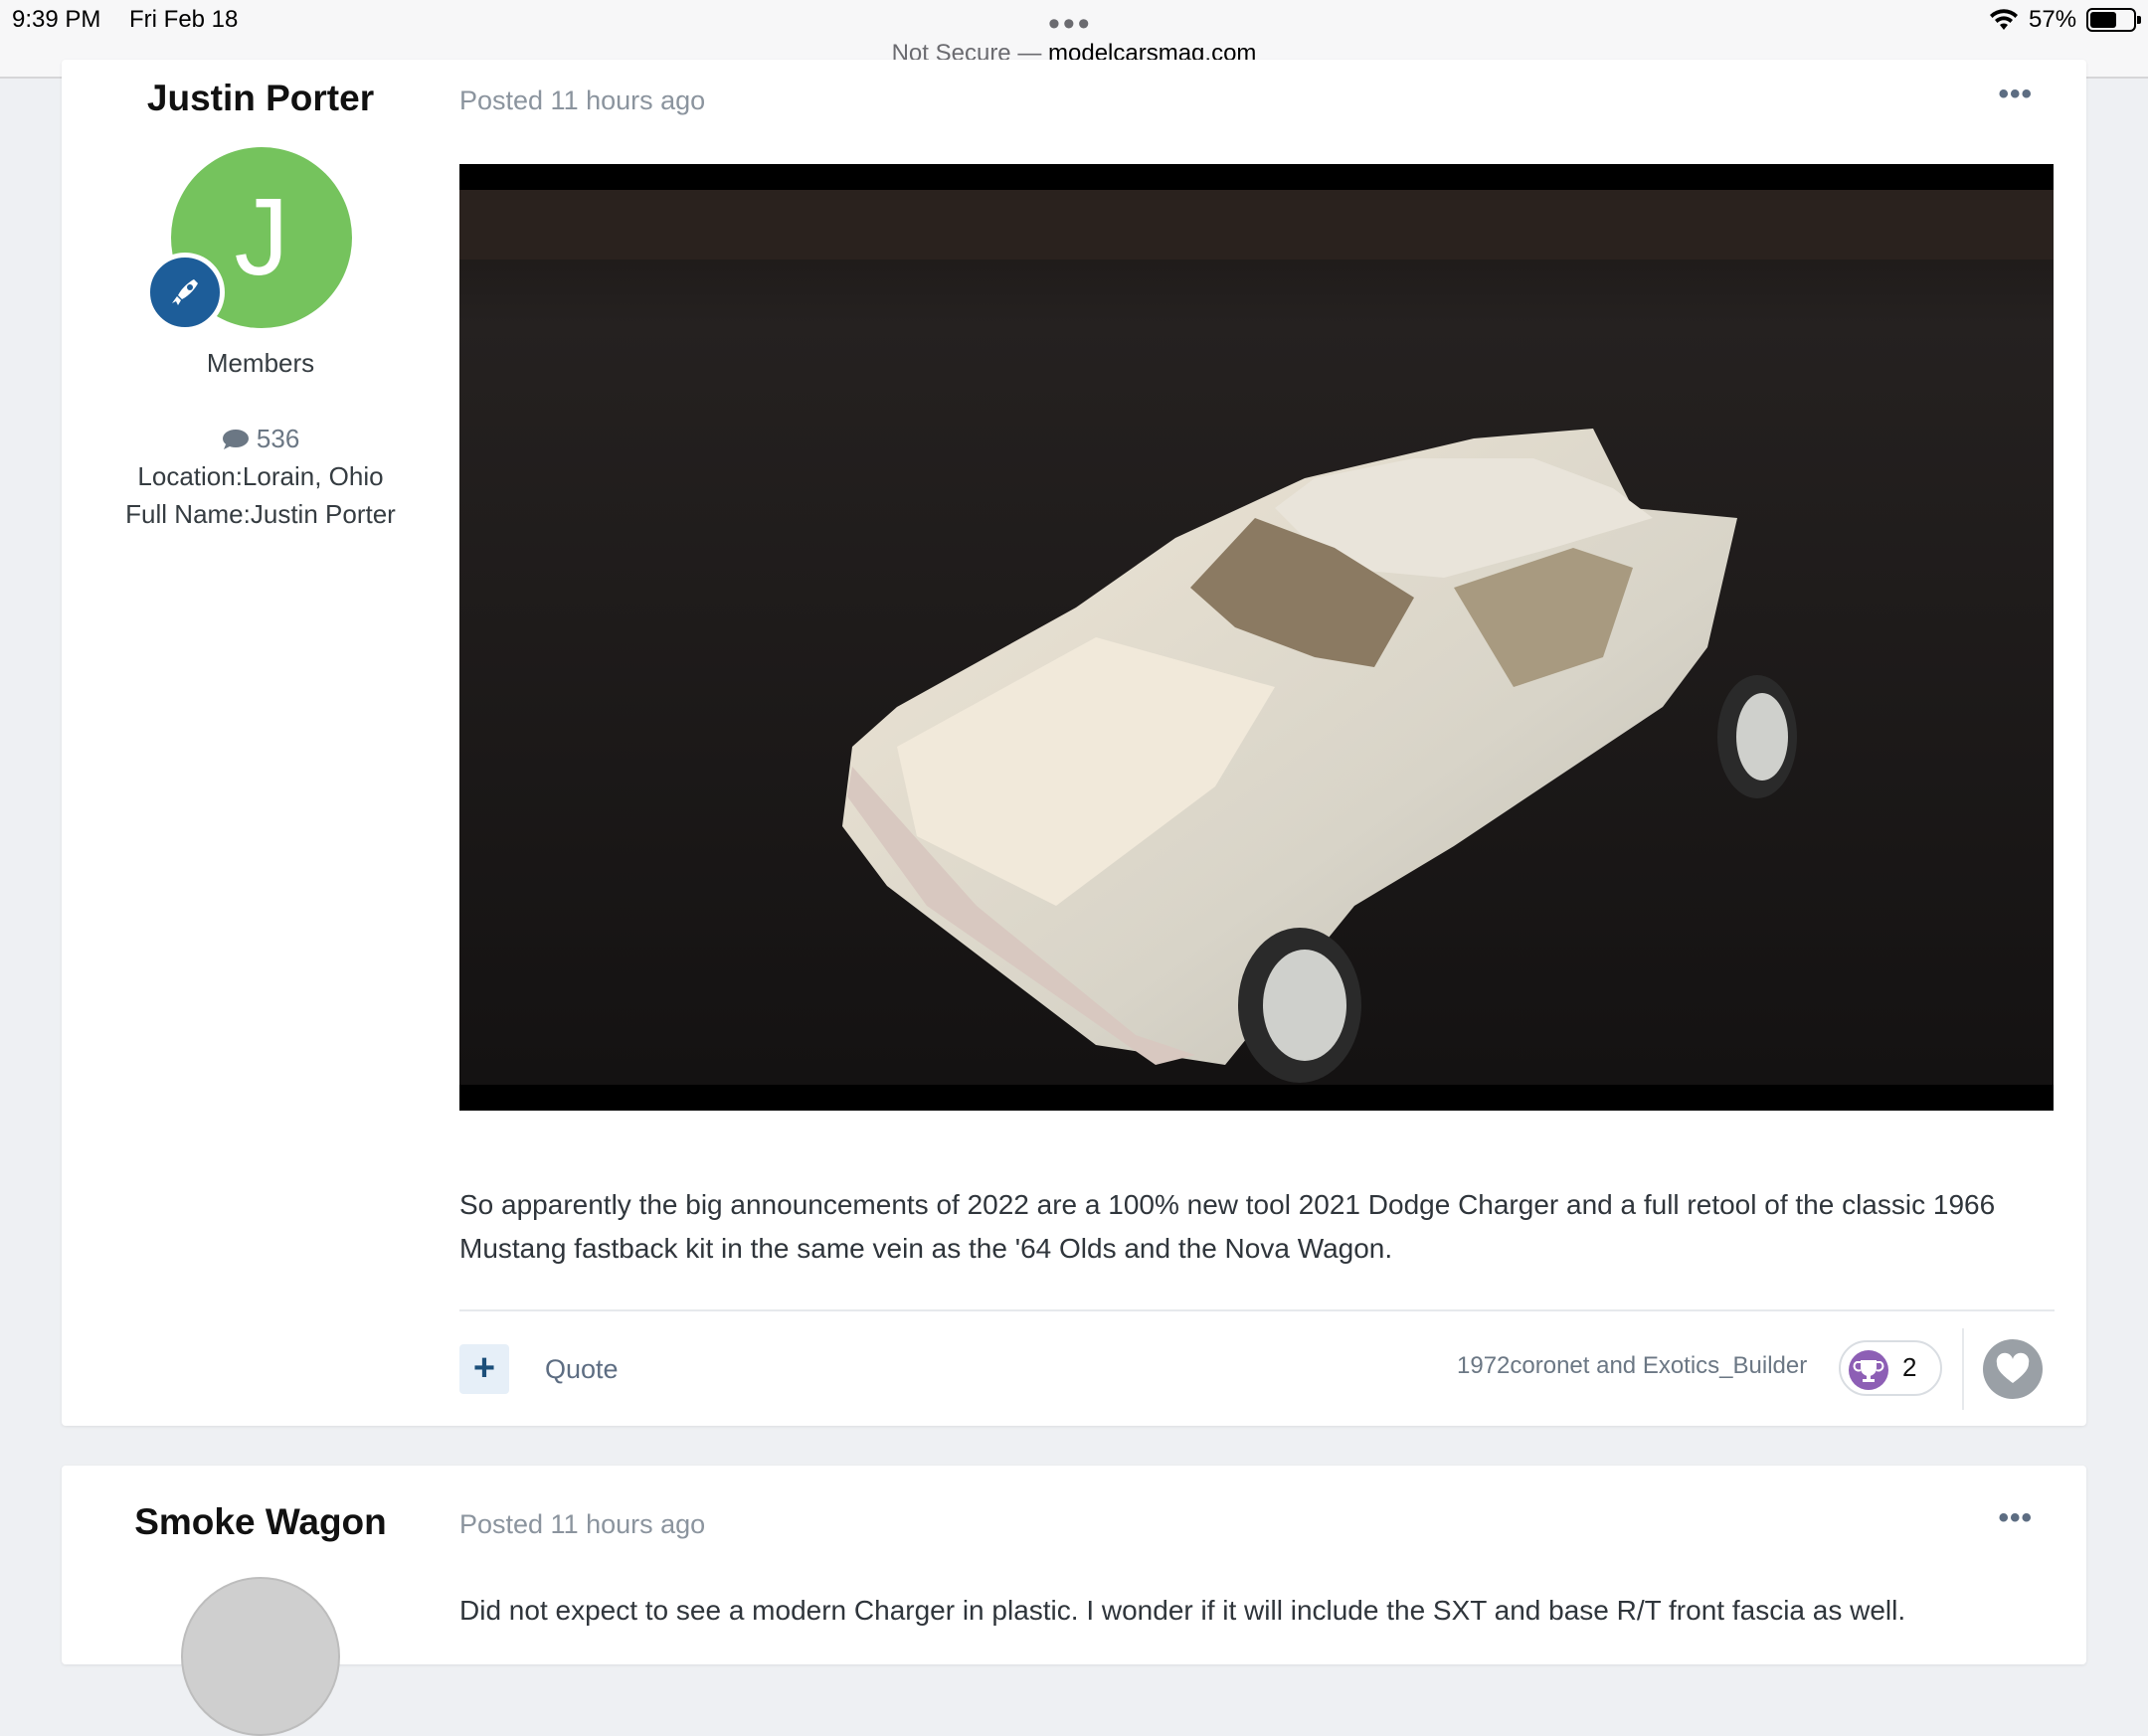 Image resolution: width=2148 pixels, height=1736 pixels. What do you see at coordinates (582, 1369) in the screenshot?
I see `quote-button: Quote` at bounding box center [582, 1369].